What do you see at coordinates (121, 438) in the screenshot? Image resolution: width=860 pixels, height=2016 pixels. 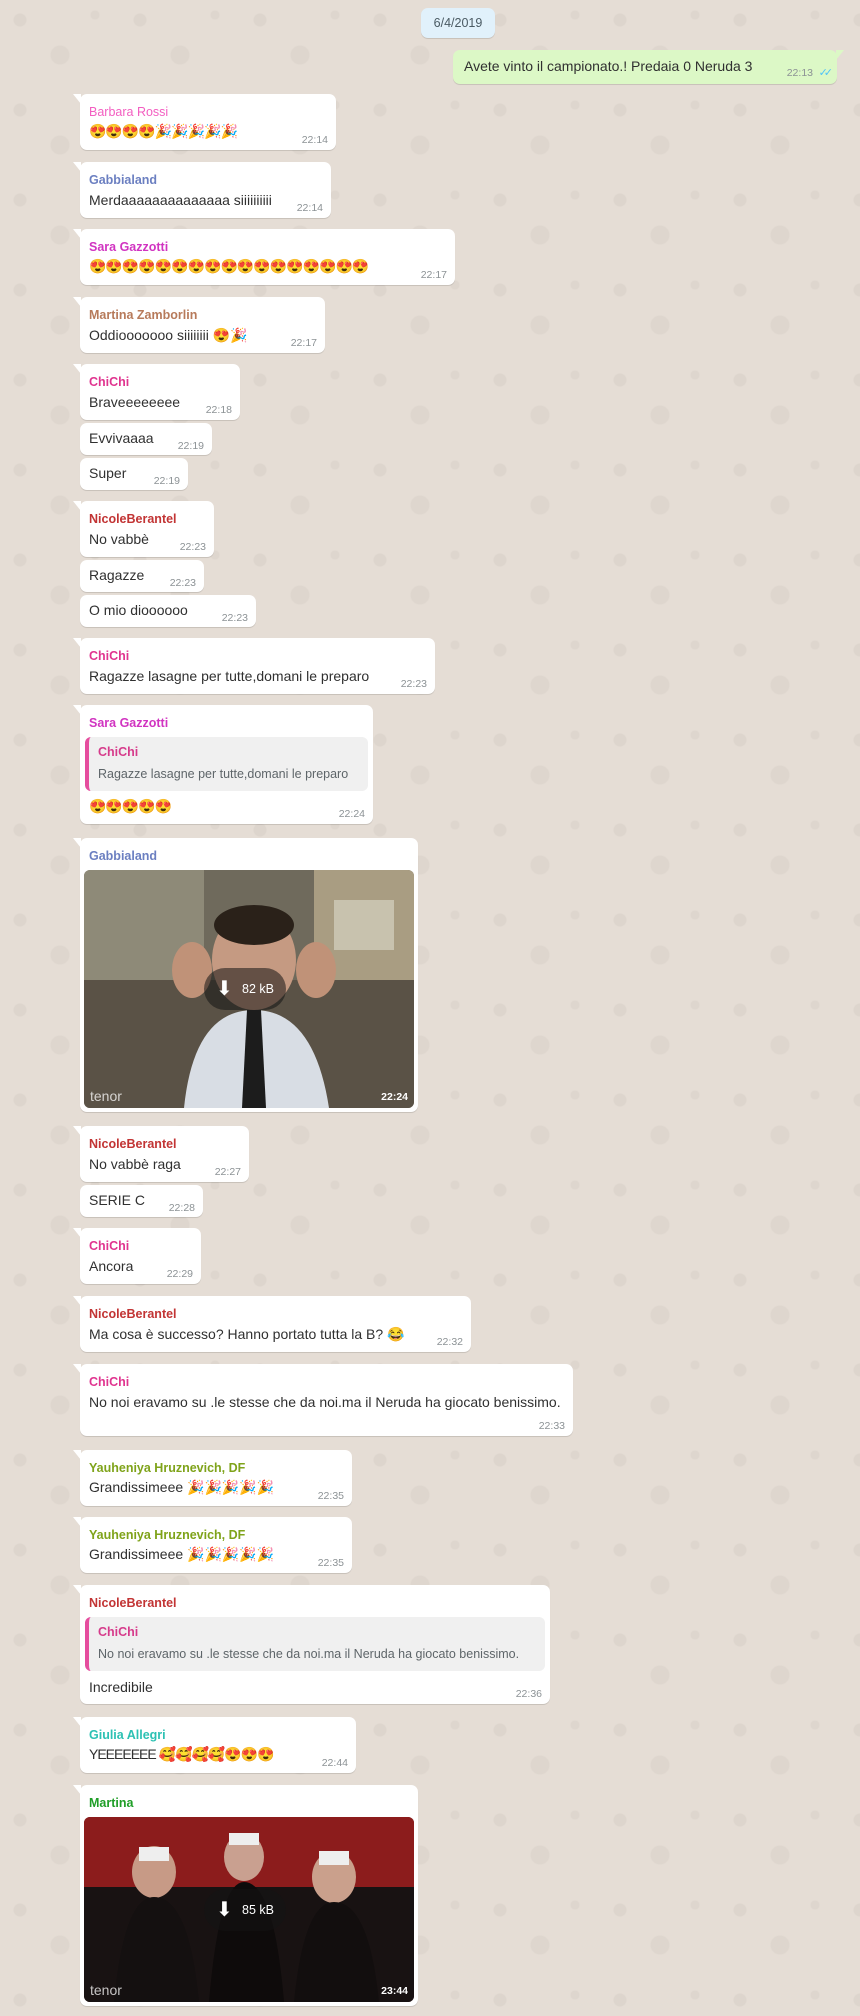 I see `message-text: Evvivaaaa` at bounding box center [121, 438].